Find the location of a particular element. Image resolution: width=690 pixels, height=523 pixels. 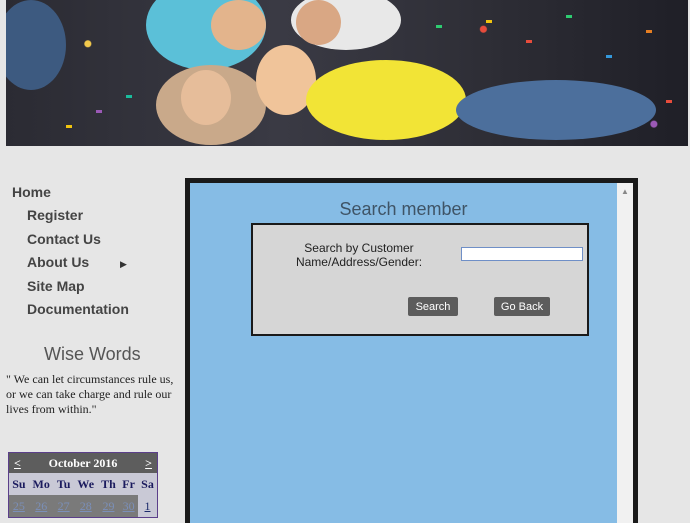

weekday-label: We is located at coordinates (85, 484).